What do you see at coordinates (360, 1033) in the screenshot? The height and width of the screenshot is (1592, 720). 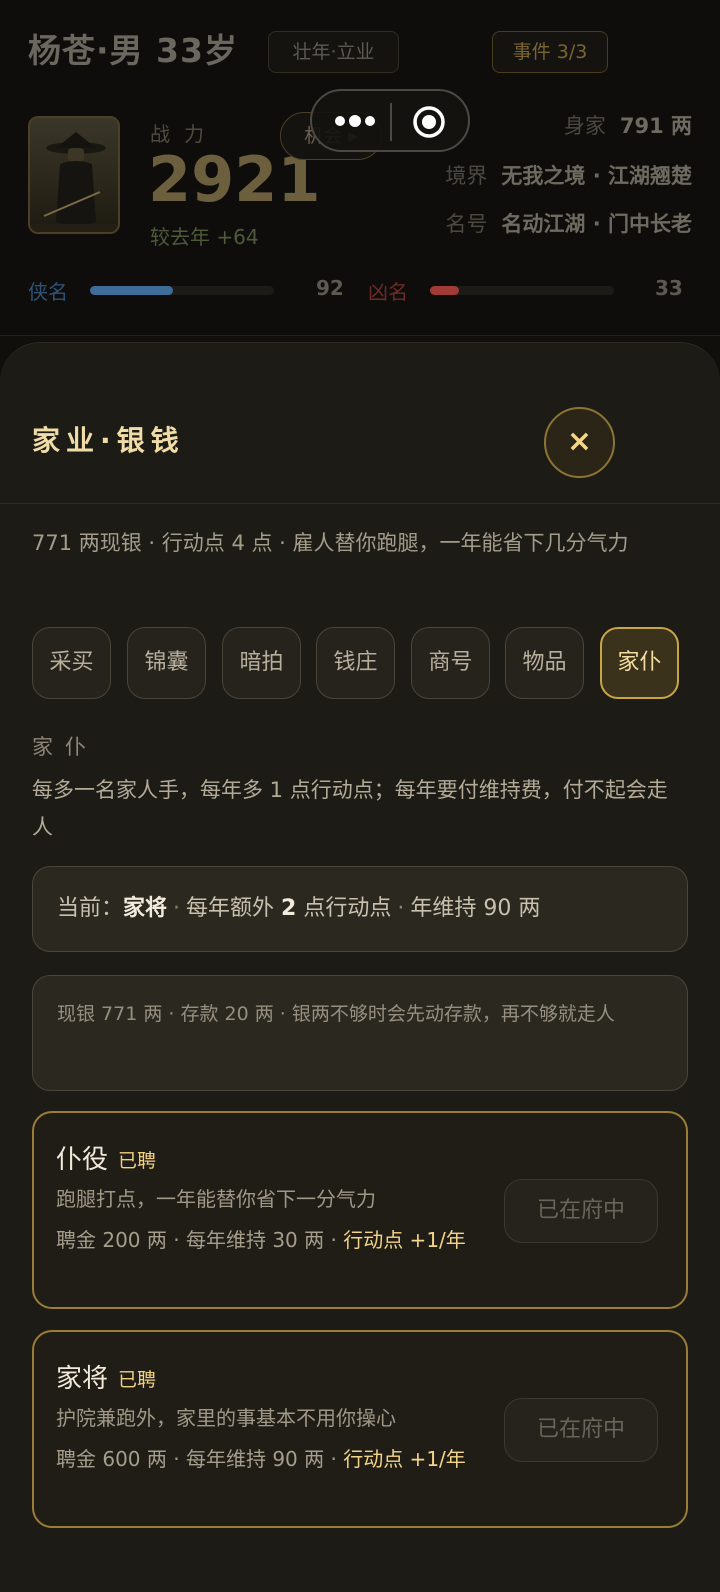 I see `funds-note: 现银 771 两 · 存款 20 两 · 银两不够时会先动存款，再不够就走人` at bounding box center [360, 1033].